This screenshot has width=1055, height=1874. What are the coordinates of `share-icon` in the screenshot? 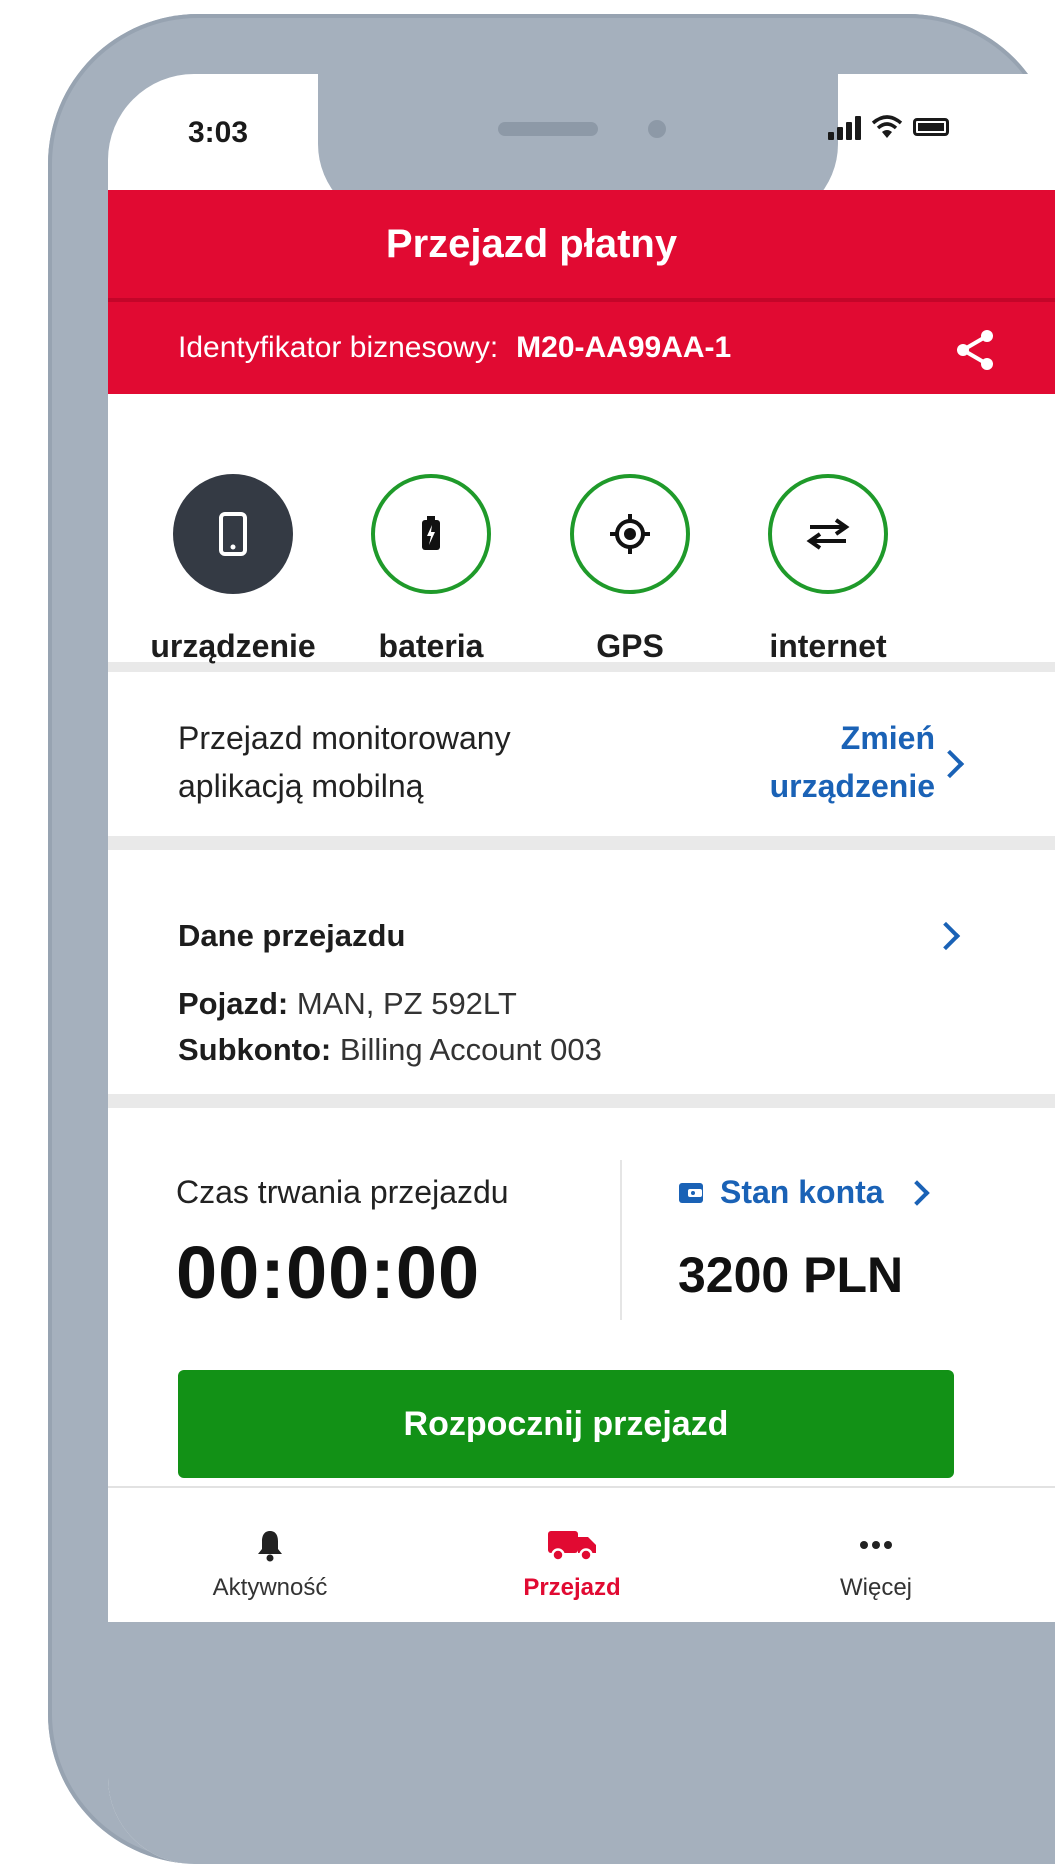 It's located at (975, 350).